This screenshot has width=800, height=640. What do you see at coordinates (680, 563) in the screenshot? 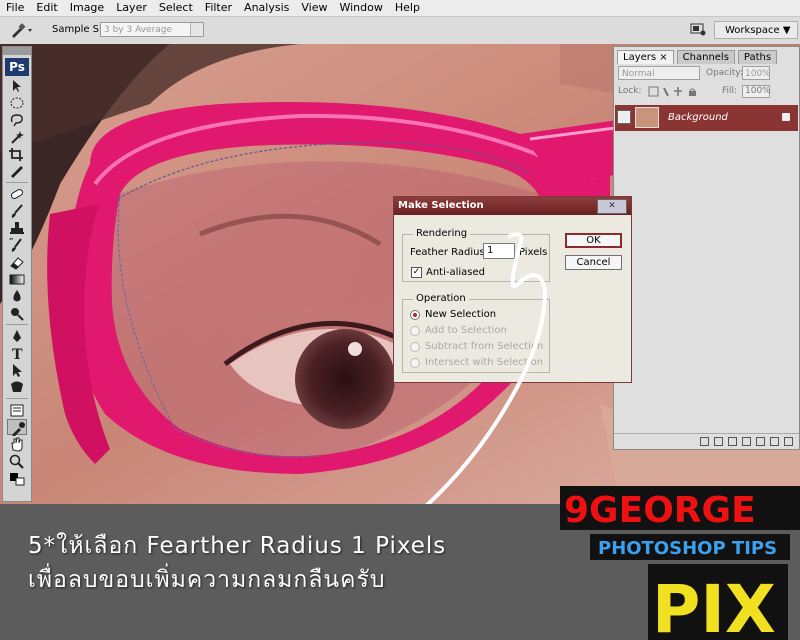
I see `9george-logo: 9GEORGE PHOTOSHOP TIPS PIX` at bounding box center [680, 563].